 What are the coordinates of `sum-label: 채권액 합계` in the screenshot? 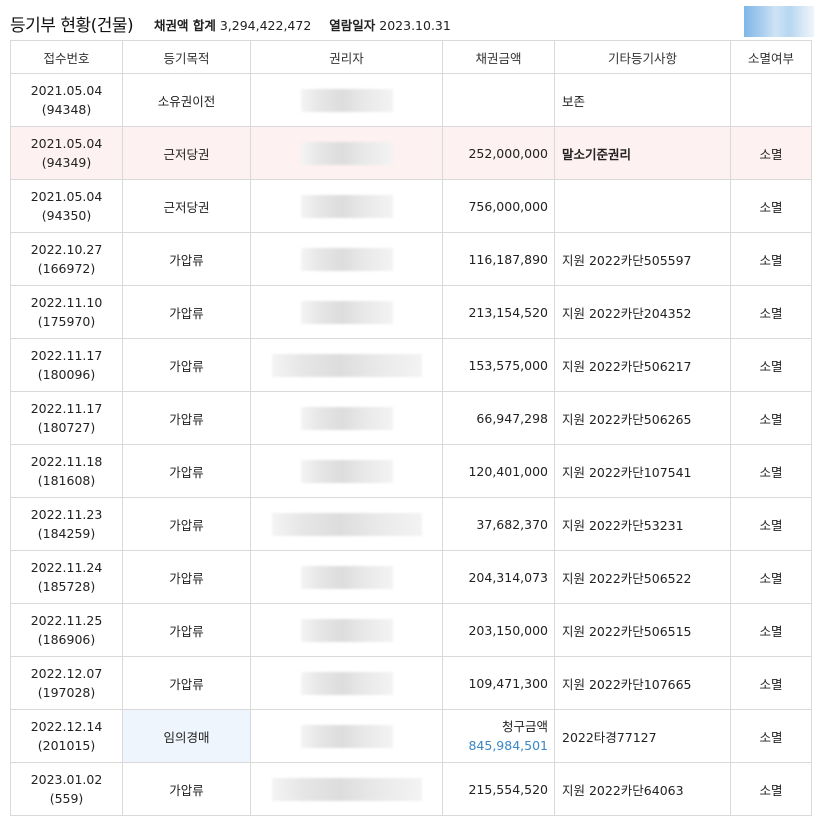 It's located at (185, 25).